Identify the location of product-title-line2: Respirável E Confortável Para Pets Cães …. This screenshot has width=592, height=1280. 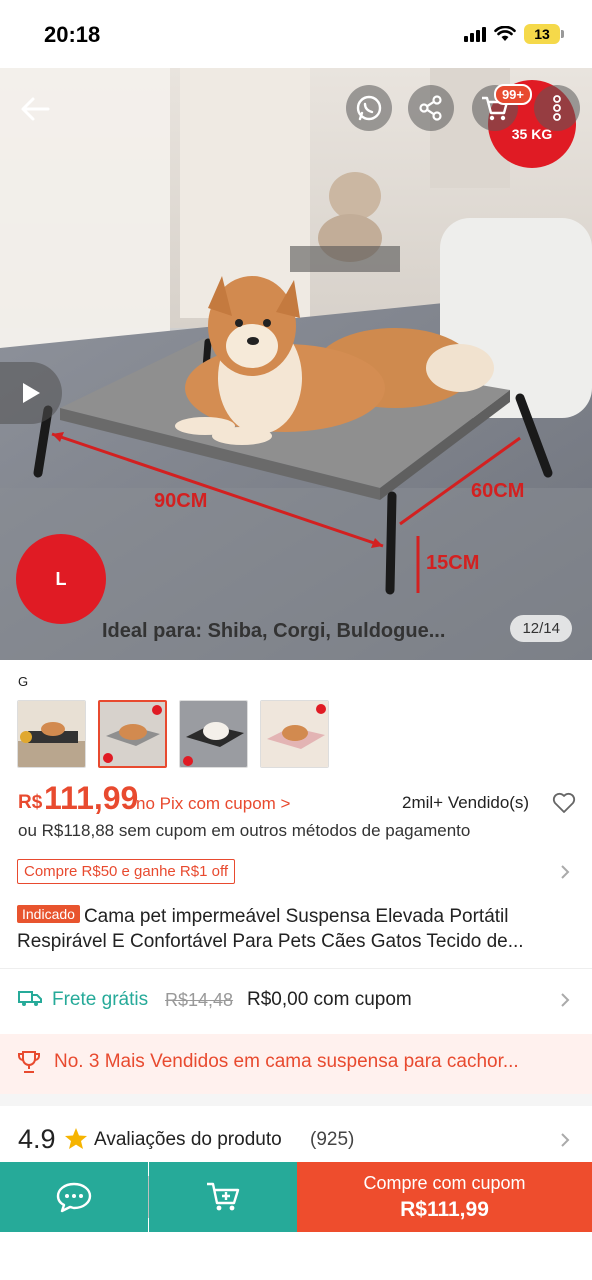
(270, 941).